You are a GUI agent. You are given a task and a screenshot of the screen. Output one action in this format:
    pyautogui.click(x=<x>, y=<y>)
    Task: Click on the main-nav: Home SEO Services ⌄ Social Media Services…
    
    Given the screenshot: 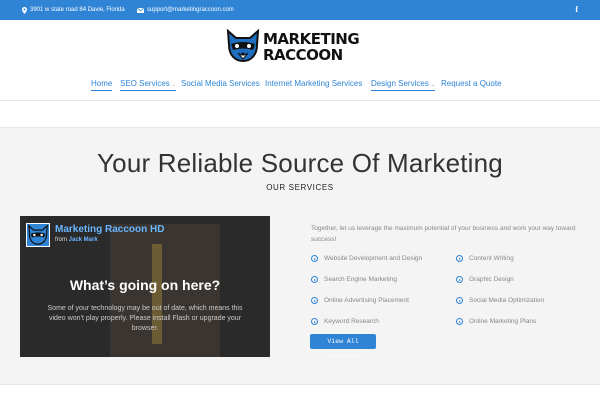 What is the action you would take?
    pyautogui.click(x=300, y=87)
    